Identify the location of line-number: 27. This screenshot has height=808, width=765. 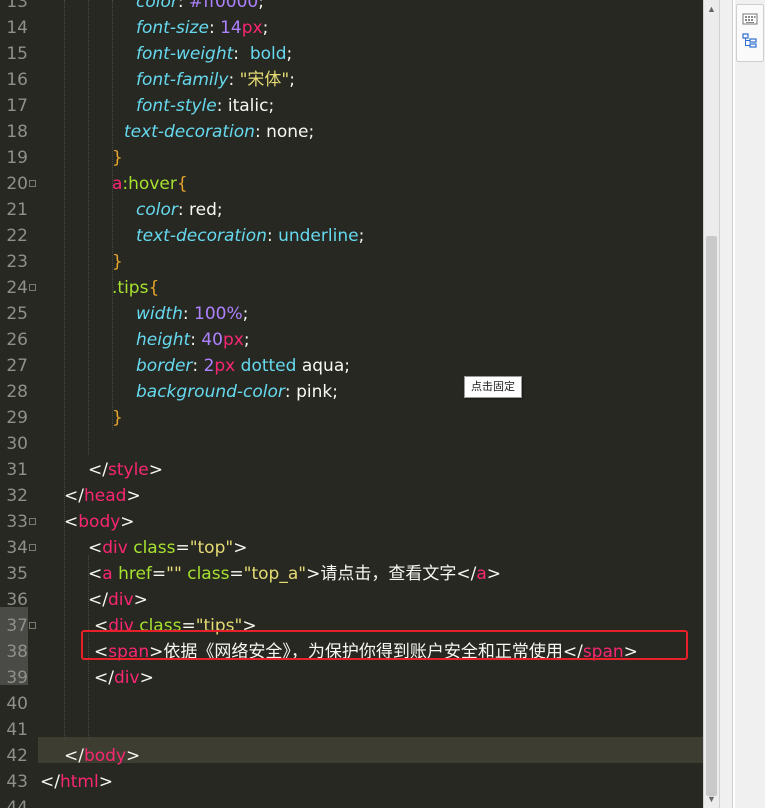
(17, 366).